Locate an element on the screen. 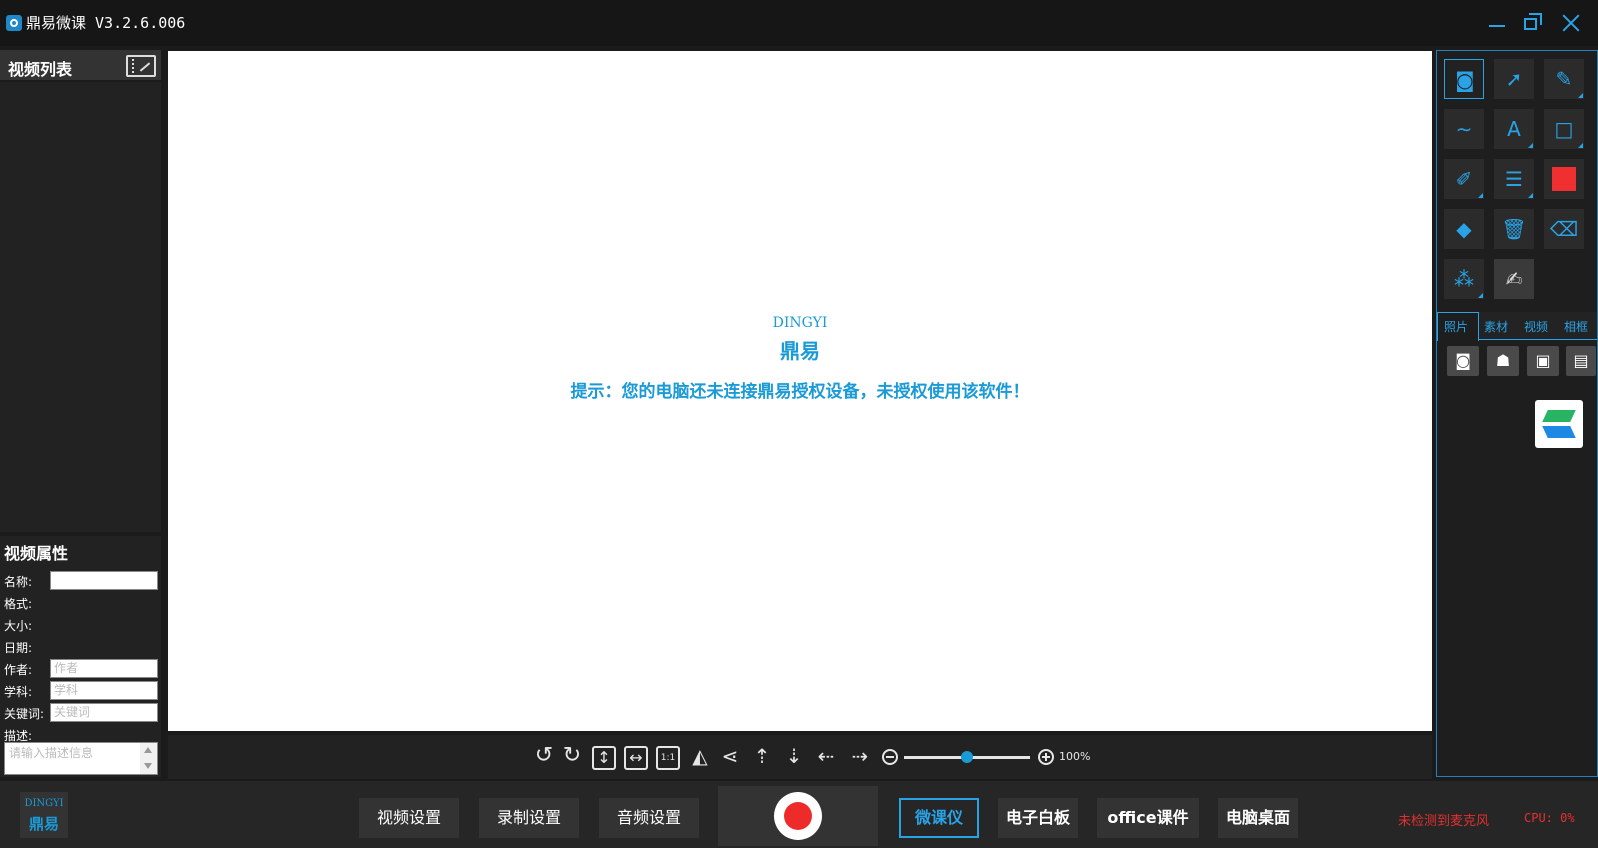 This screenshot has height=848, width=1598. license-notice: 提示：您的电脑还未连接鼎易授权设备，未授权使用该软件！ is located at coordinates (800, 392).